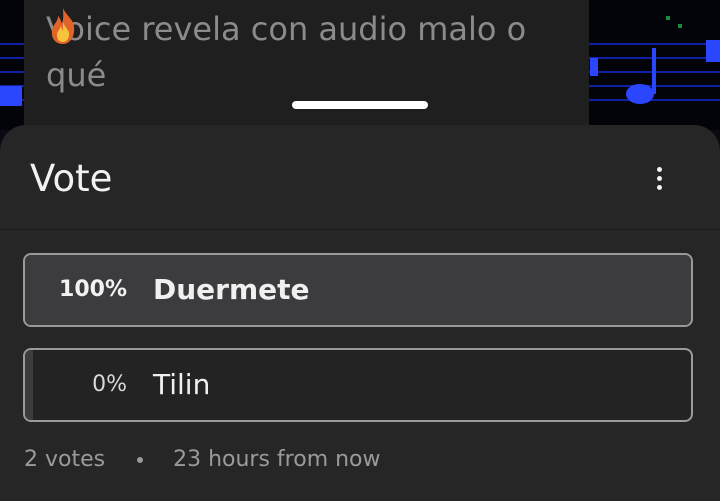 Image resolution: width=720 pixels, height=501 pixels. I want to click on fire-icon, so click(100, 52).